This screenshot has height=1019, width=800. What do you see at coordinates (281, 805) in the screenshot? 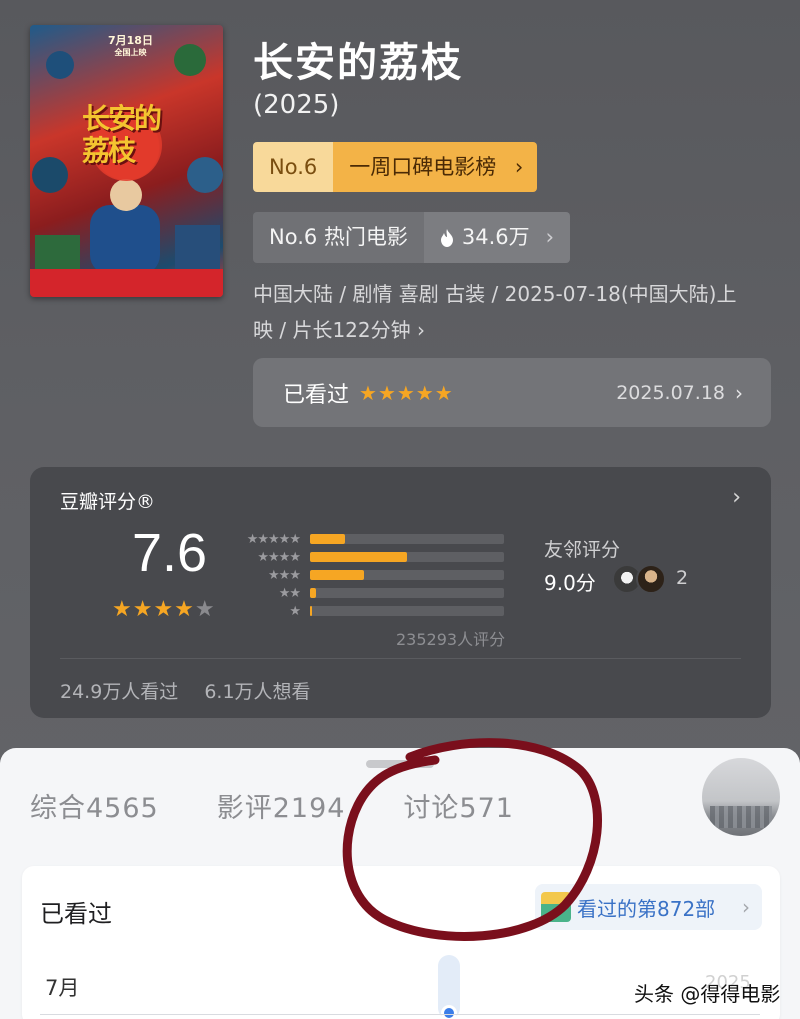
I see `tab-reviews: 影评2194` at bounding box center [281, 805].